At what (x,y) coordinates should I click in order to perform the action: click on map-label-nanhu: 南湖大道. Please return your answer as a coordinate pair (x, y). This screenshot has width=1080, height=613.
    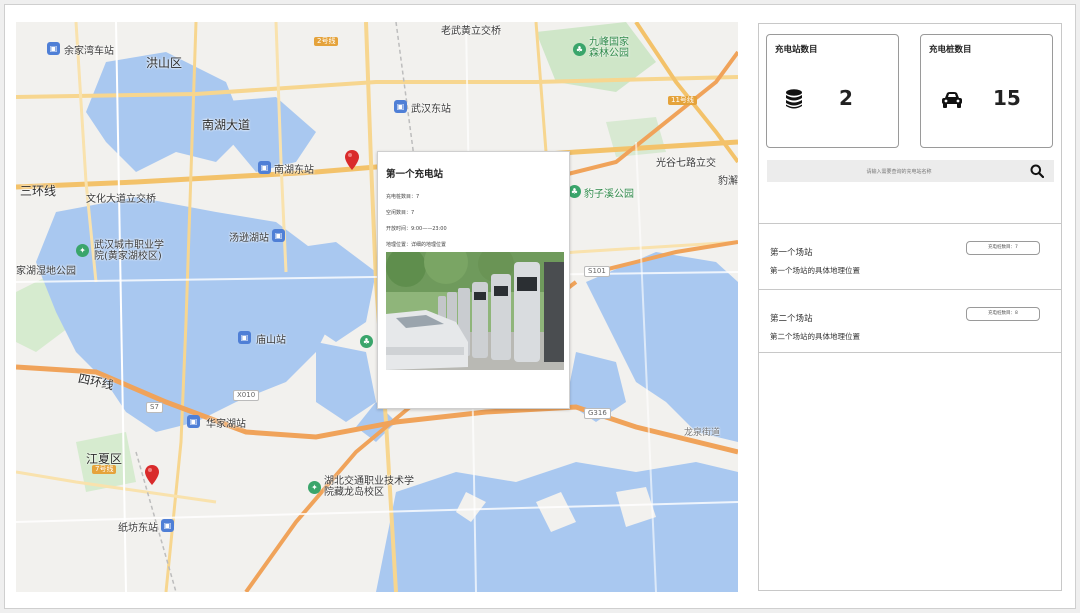
    Looking at the image, I should click on (226, 125).